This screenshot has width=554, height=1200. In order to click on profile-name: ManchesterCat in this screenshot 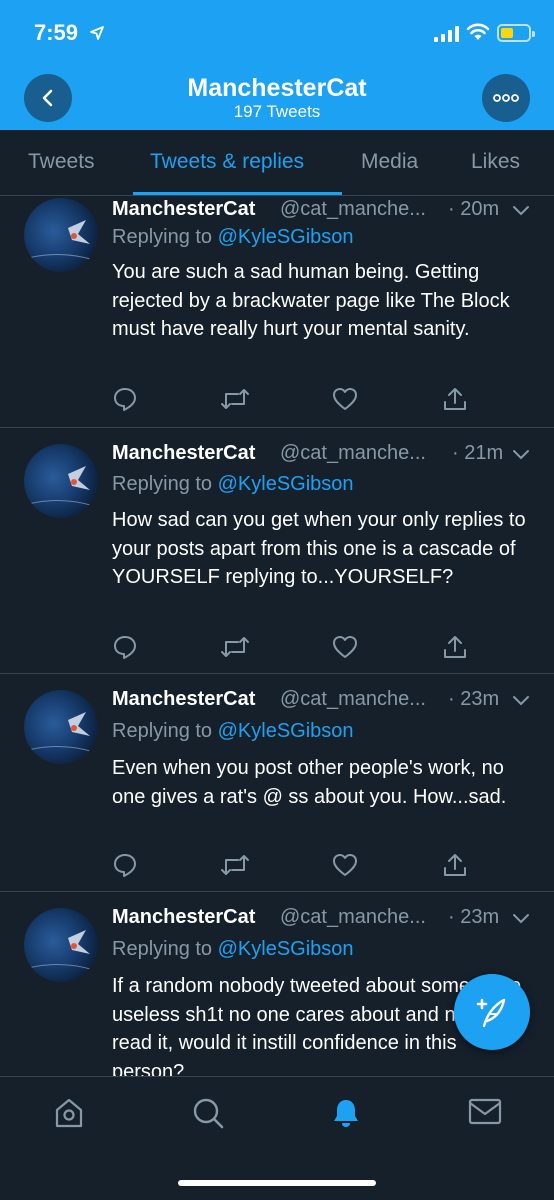, I will do `click(277, 88)`.